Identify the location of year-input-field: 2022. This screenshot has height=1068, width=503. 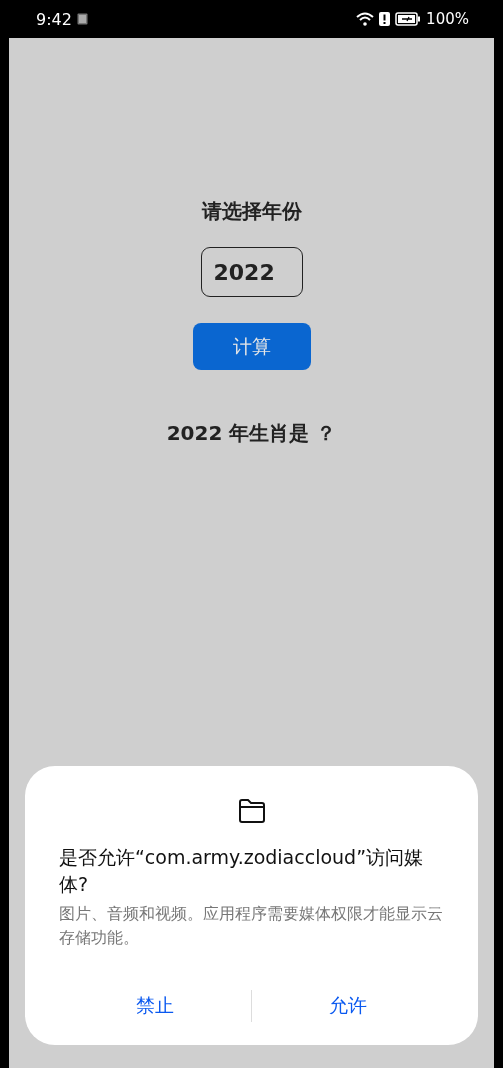
(251, 272).